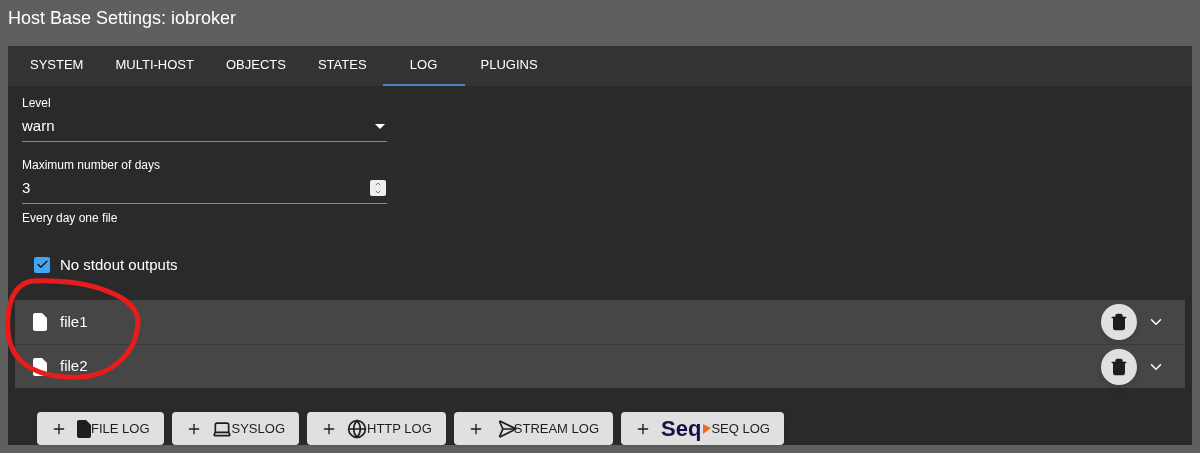 The height and width of the screenshot is (453, 1200). Describe the element at coordinates (509, 66) in the screenshot. I see `tab: PLUGINS` at that location.